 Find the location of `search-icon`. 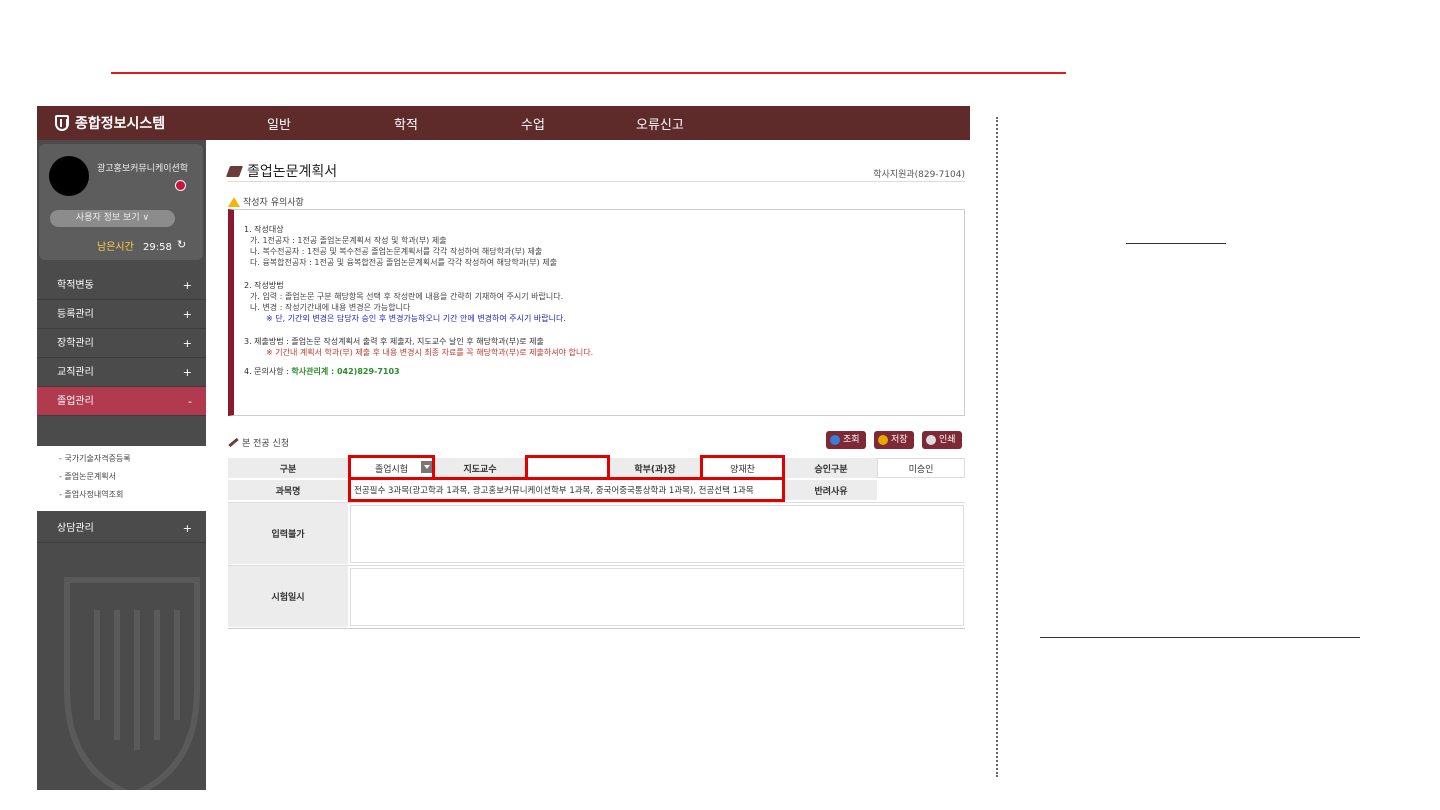

search-icon is located at coordinates (835, 440).